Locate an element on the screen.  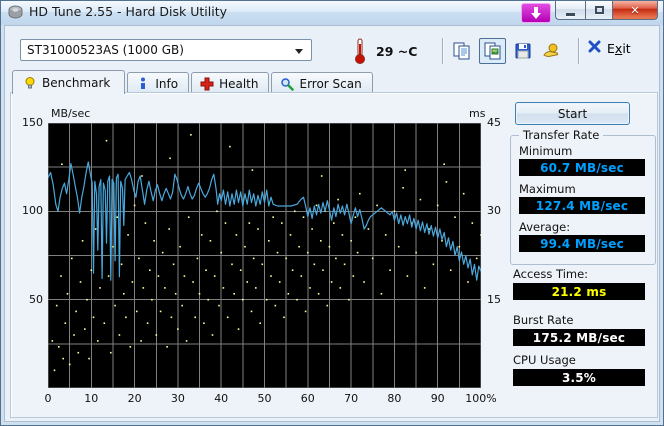
magnifier-icon is located at coordinates (287, 84).